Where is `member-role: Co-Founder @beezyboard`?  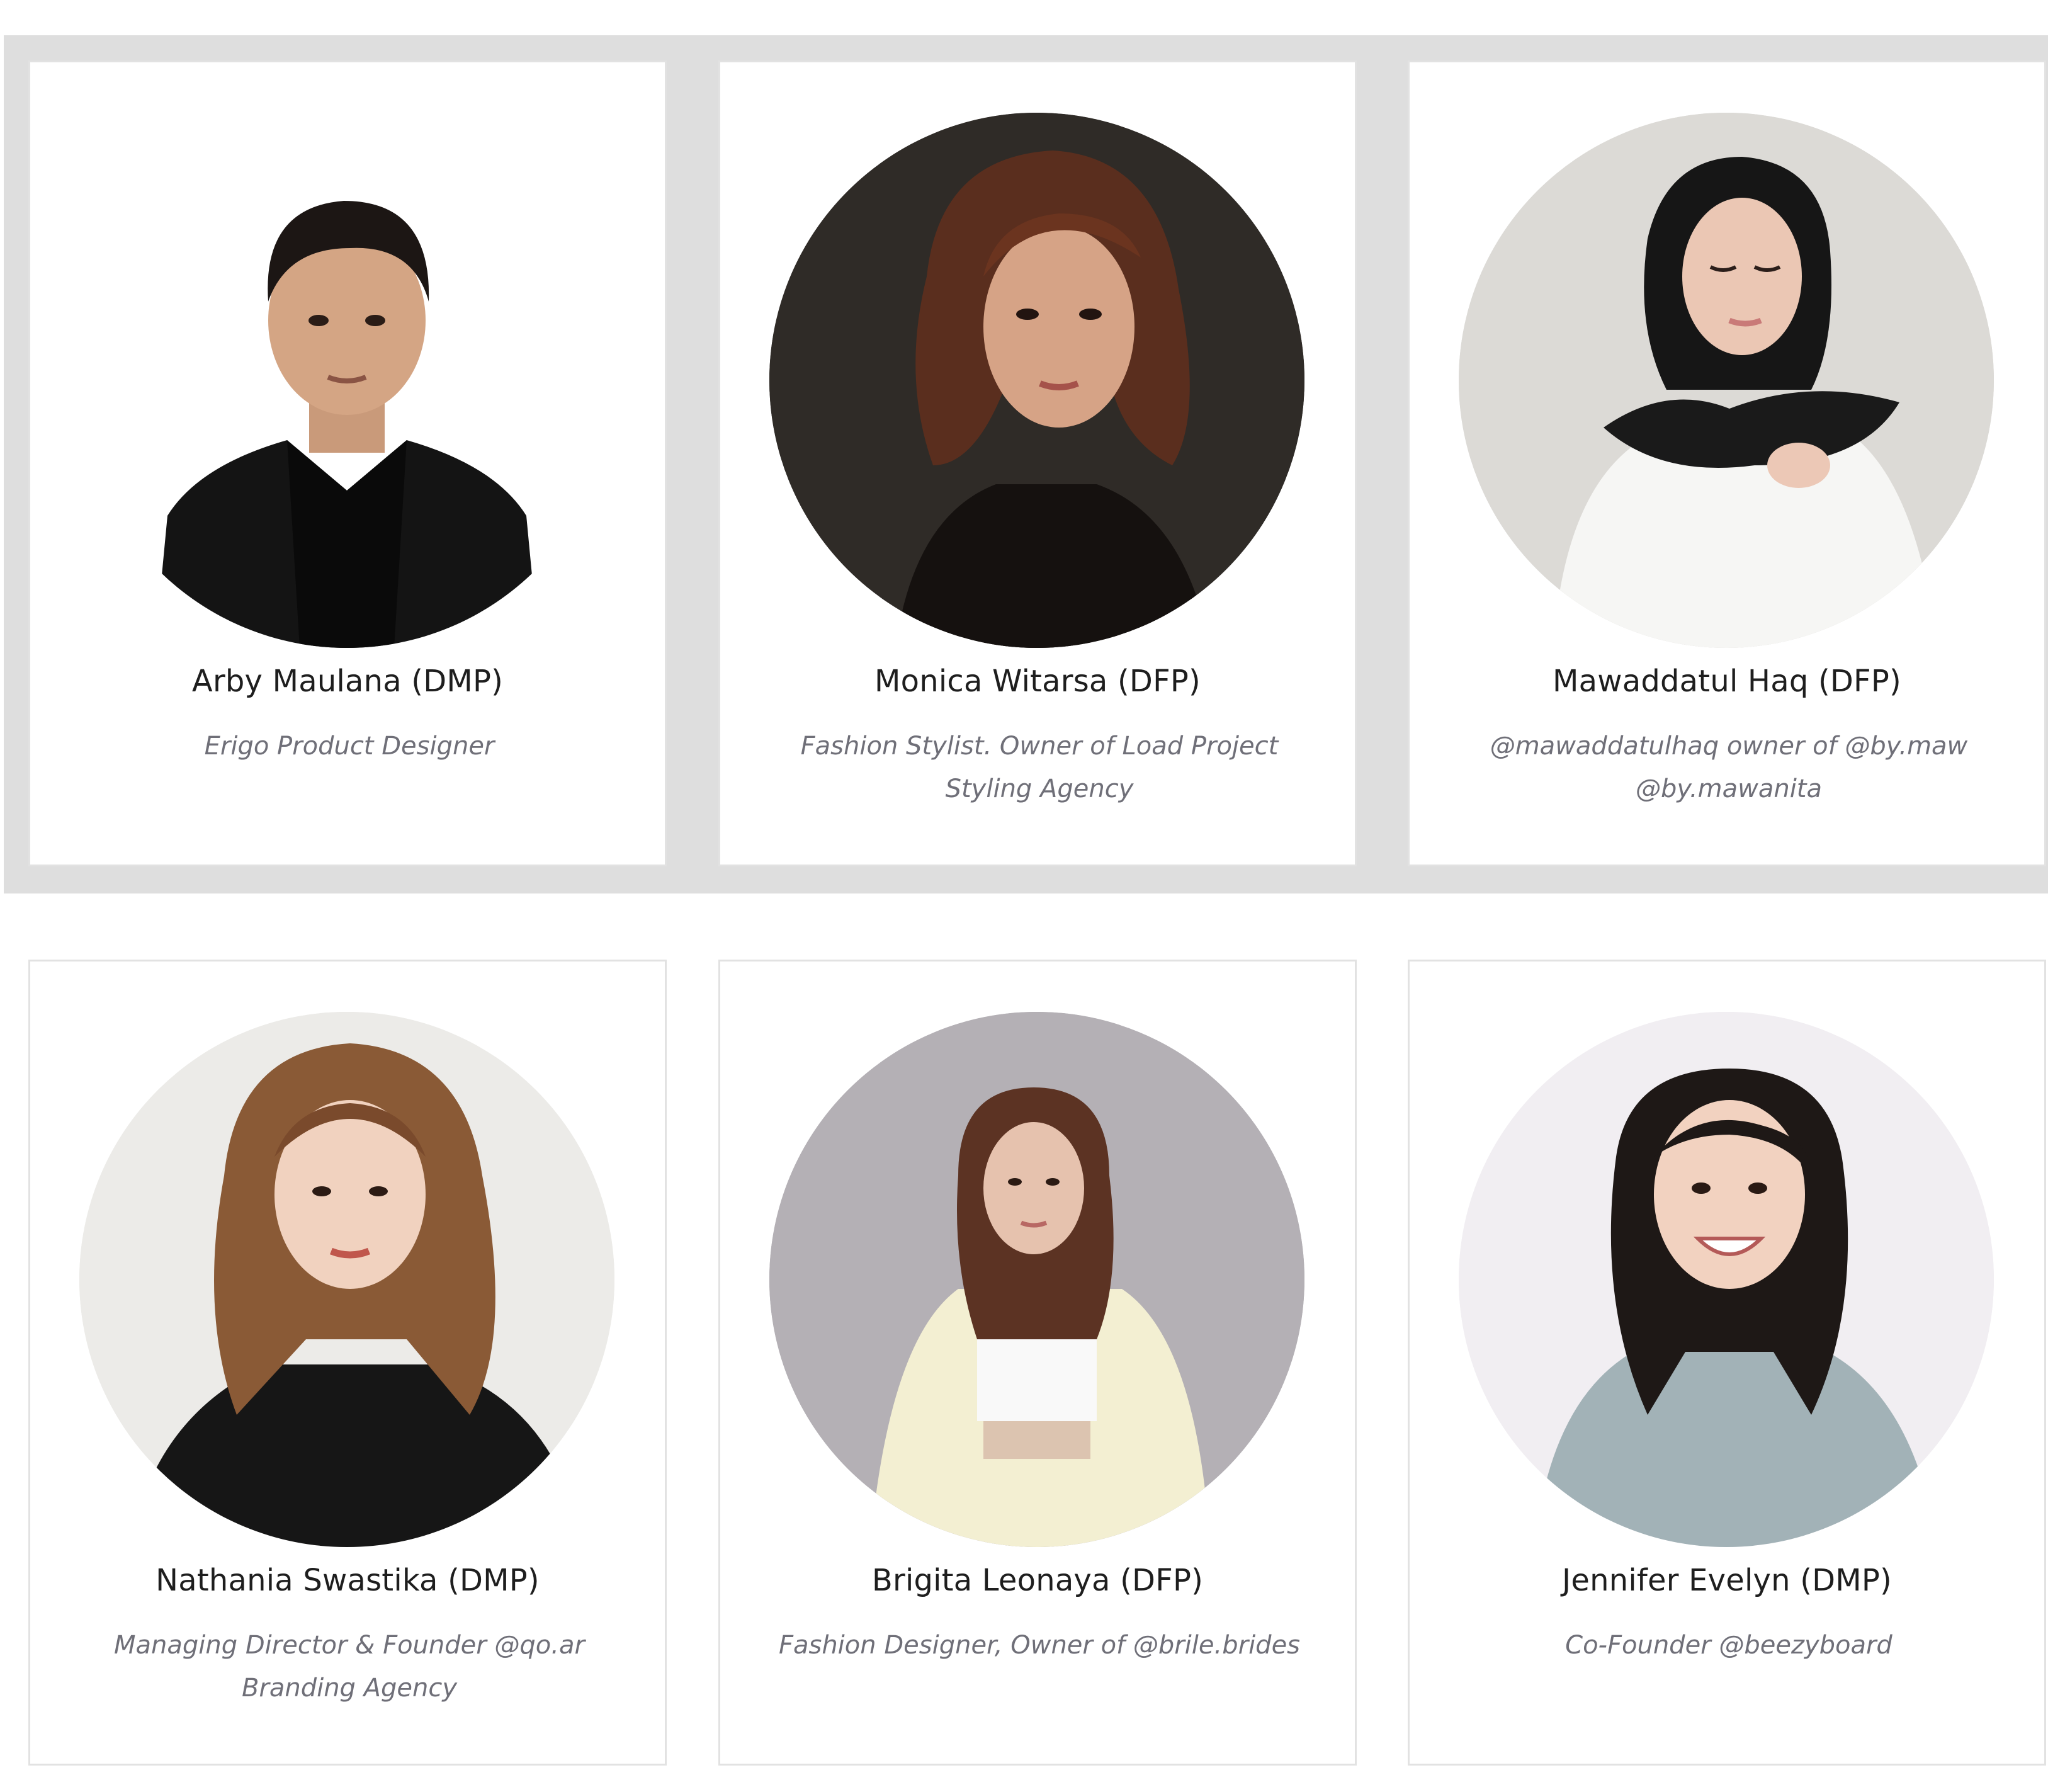
member-role: Co-Founder @beezyboard is located at coordinates (1728, 1645).